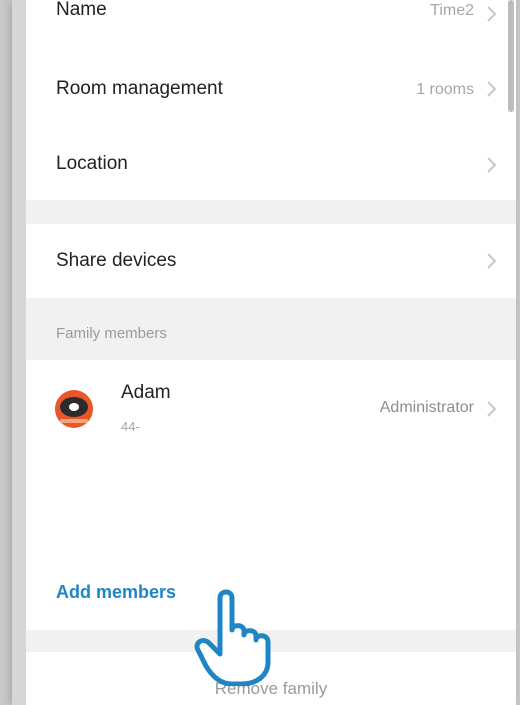  Describe the element at coordinates (445, 89) in the screenshot. I see `room-management-value: 1 rooms` at that location.